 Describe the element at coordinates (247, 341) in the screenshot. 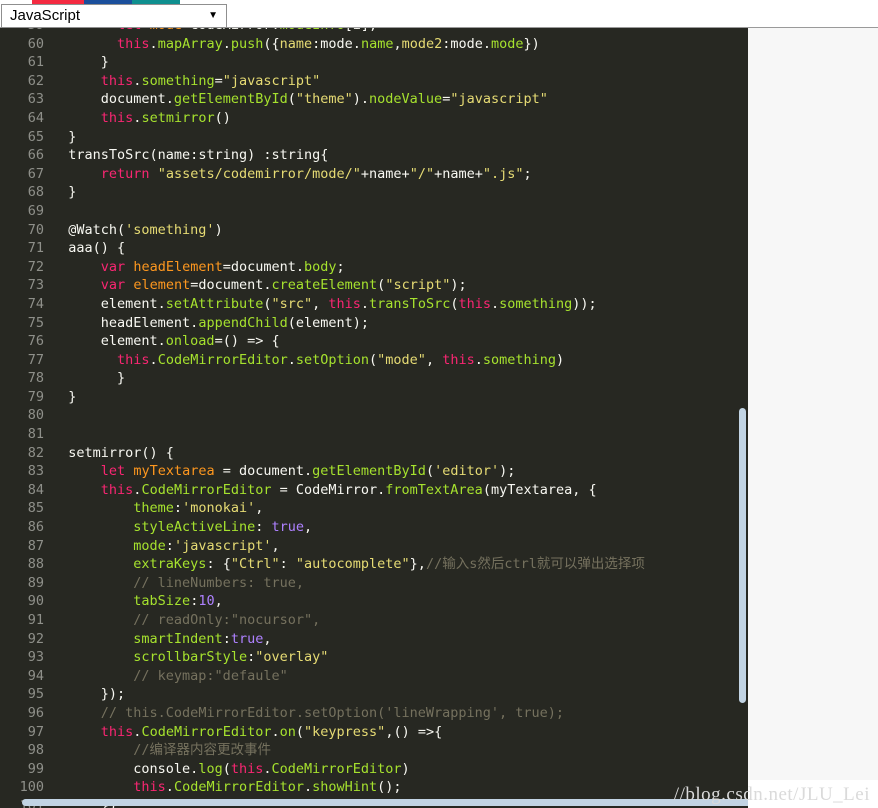

I see `code-token: =() => {` at that location.